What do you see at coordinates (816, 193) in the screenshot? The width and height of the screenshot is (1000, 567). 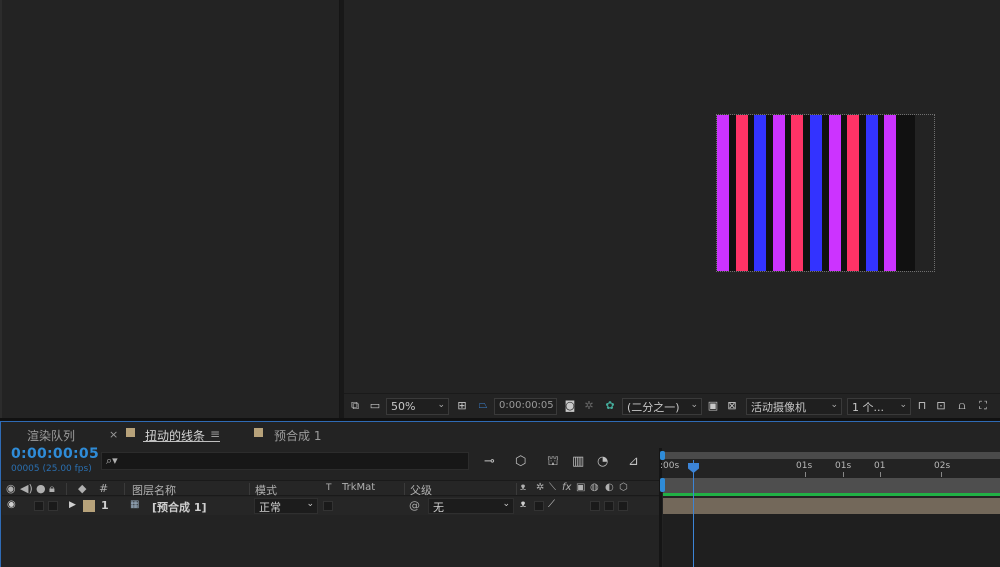 I see `comp-stripes` at bounding box center [816, 193].